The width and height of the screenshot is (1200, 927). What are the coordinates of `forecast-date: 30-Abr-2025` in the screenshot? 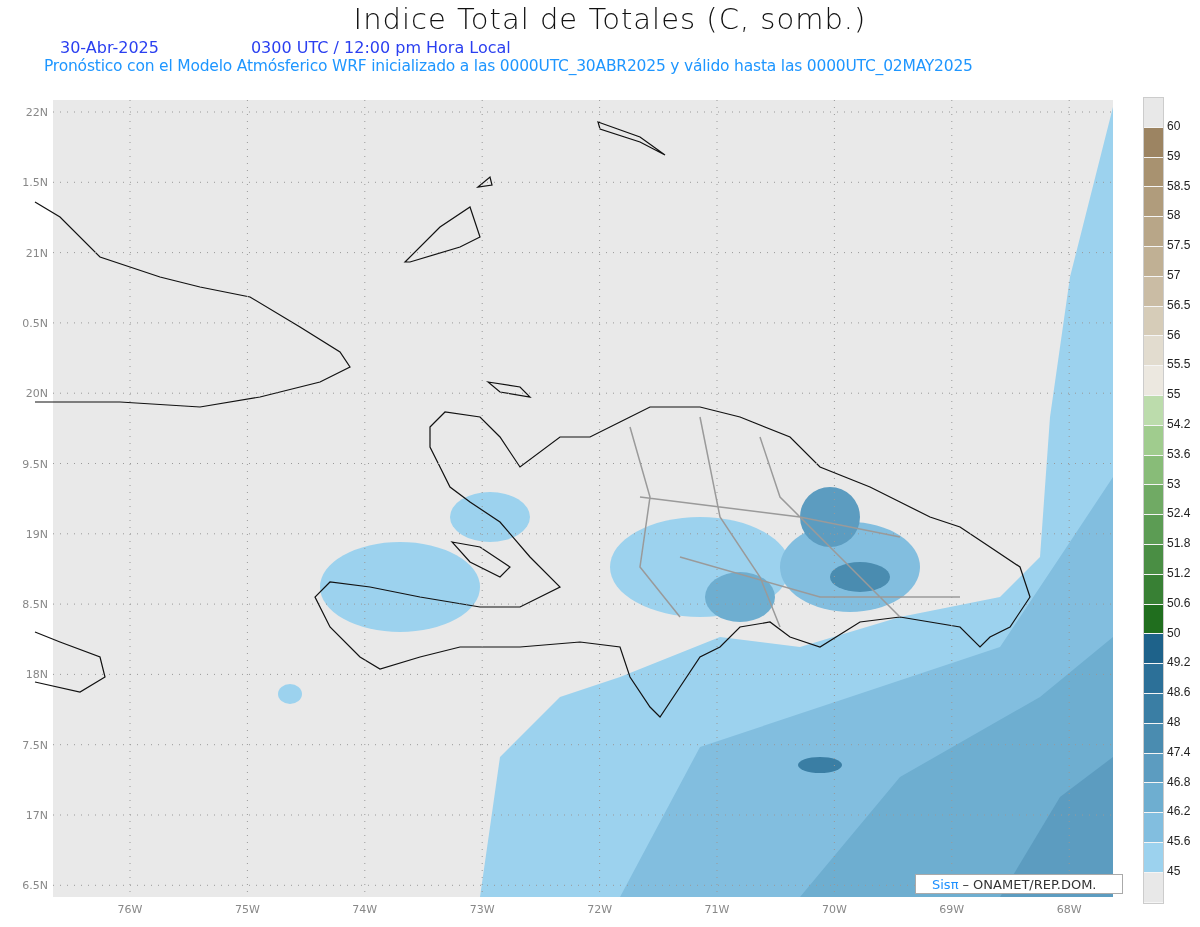 It's located at (109, 47).